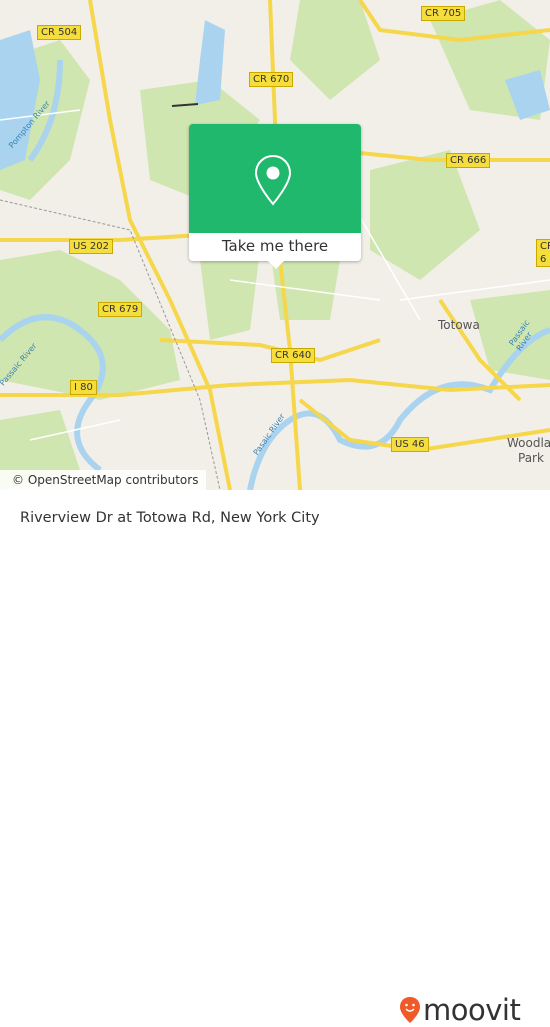 The height and width of the screenshot is (1027, 550). I want to click on place-label-woodland: Woodland, so click(528, 443).